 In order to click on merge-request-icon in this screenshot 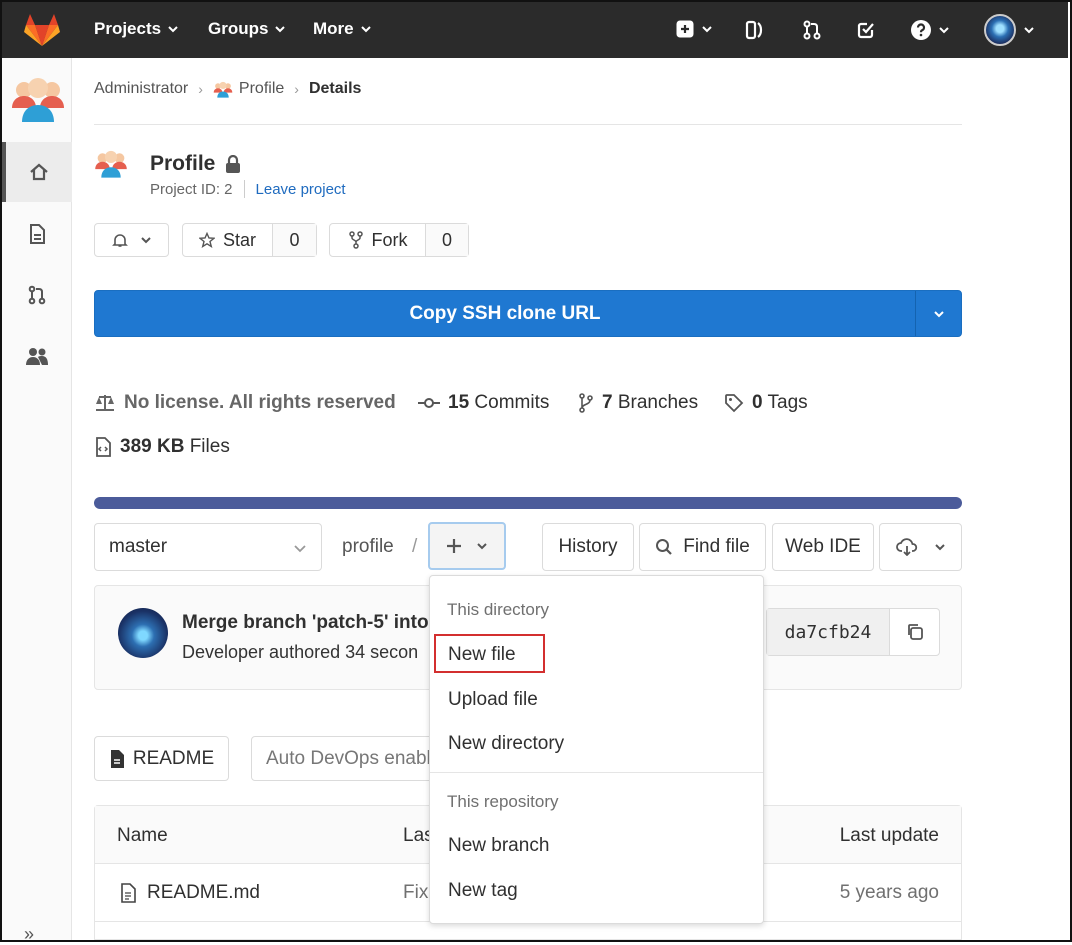, I will do `click(37, 295)`.